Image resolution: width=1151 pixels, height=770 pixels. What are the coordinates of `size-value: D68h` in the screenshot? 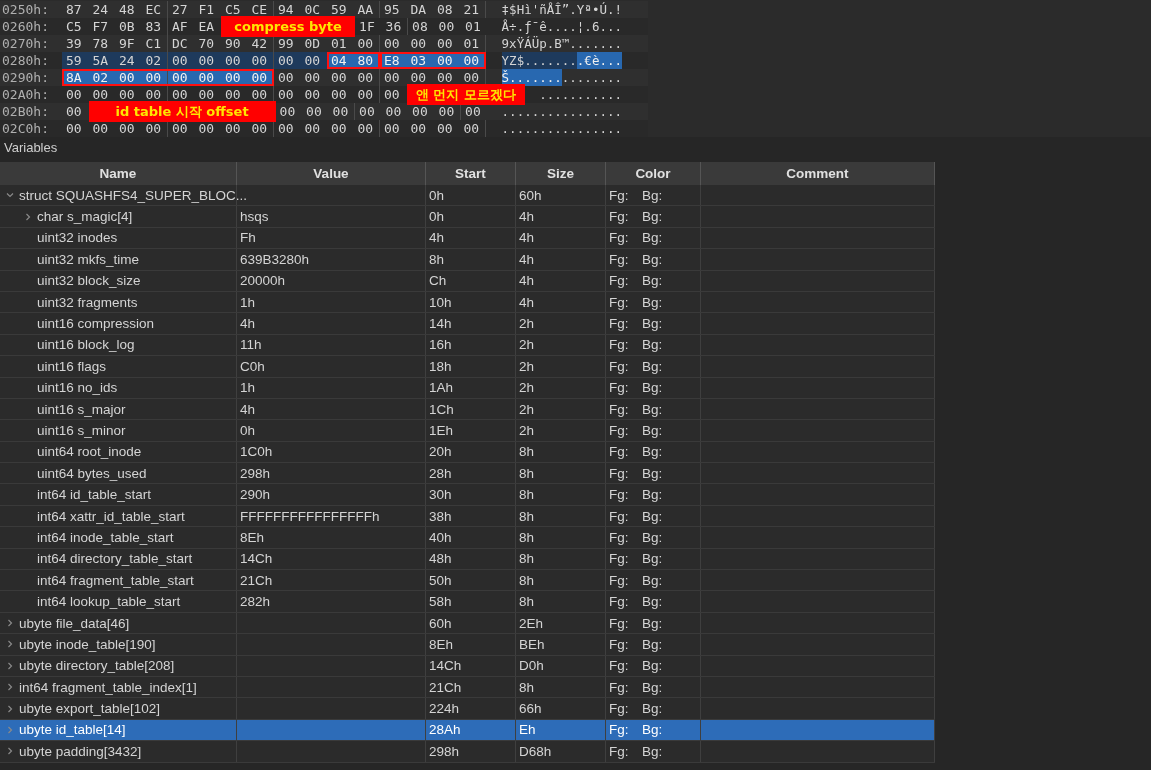 It's located at (535, 751).